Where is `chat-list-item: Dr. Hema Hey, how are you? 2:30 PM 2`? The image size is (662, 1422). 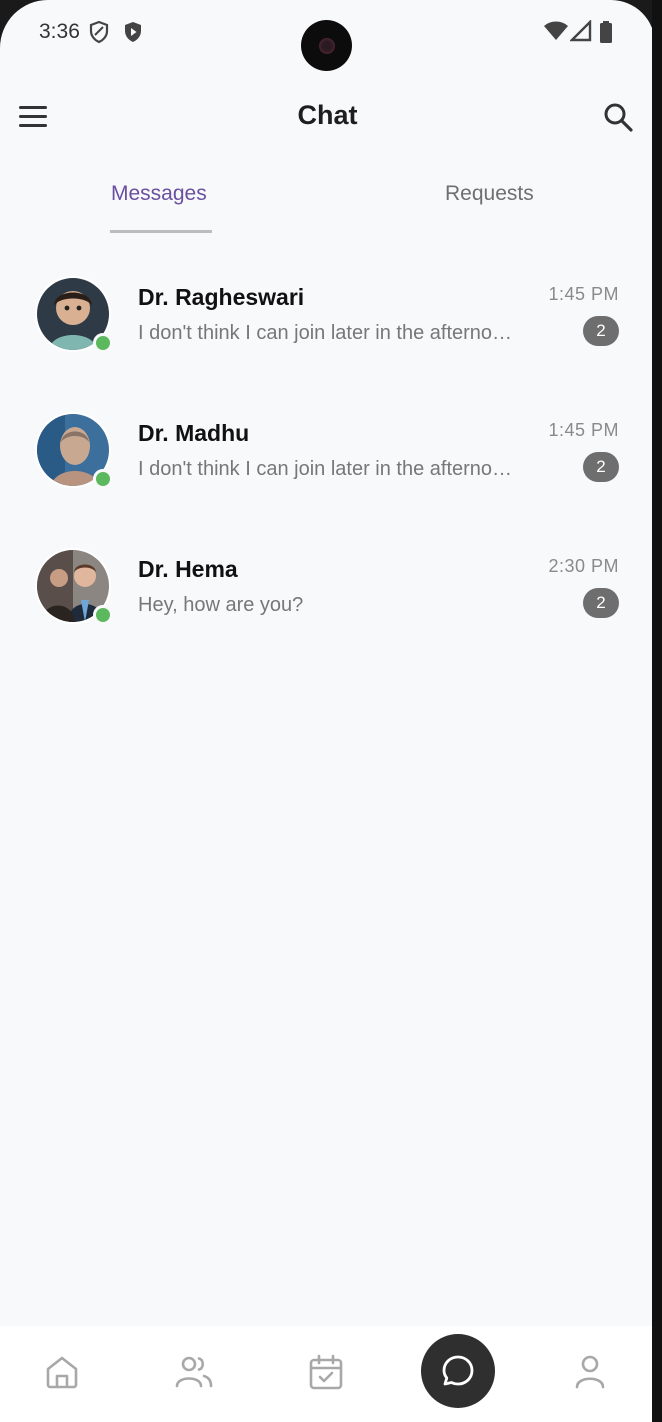
chat-list-item: Dr. Hema Hey, how are you? 2:30 PM 2 is located at coordinates (327, 594).